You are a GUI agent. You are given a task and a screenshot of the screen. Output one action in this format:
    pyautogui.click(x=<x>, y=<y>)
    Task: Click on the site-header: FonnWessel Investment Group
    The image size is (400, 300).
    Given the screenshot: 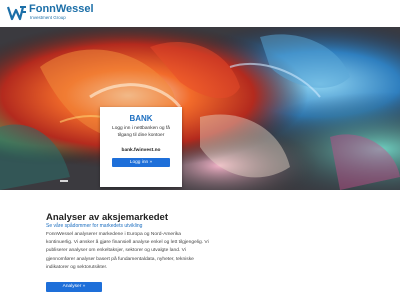 What is the action you would take?
    pyautogui.click(x=200, y=13)
    